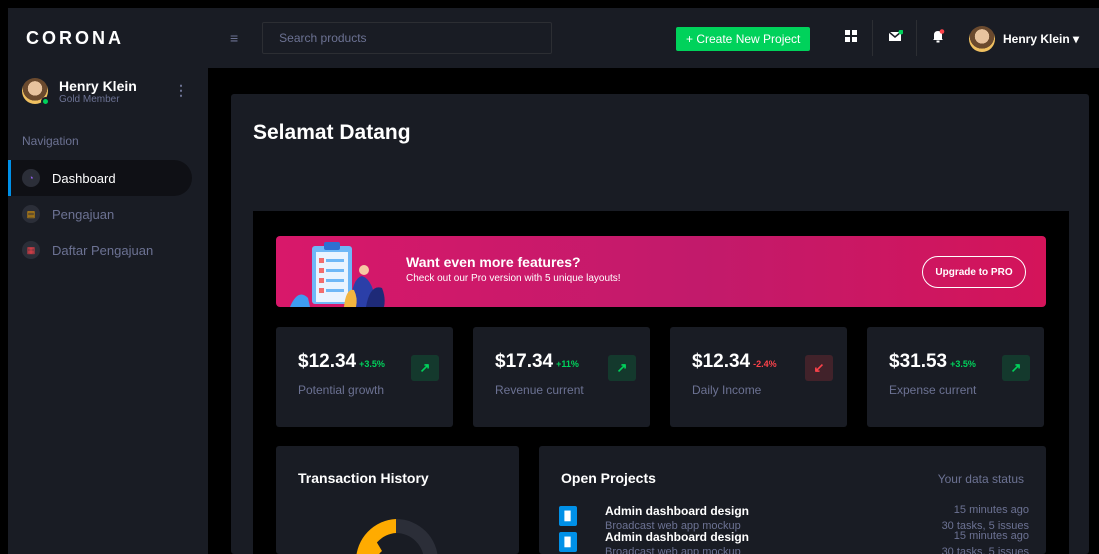  I want to click on card-title: Transaction History, so click(363, 478).